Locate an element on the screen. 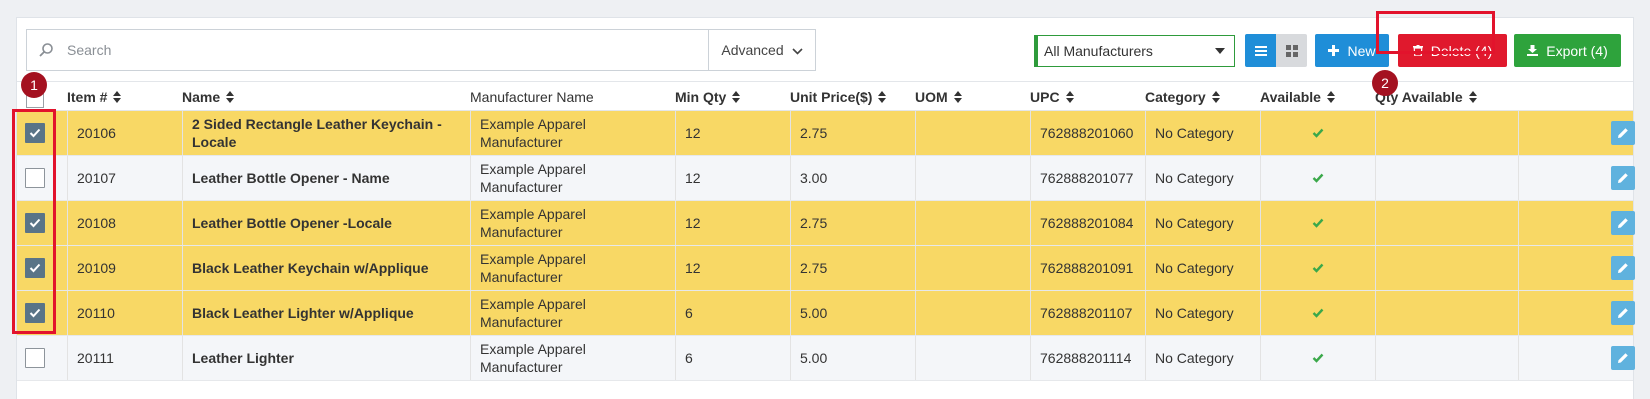 Image resolution: width=1650 pixels, height=399 pixels. delete-highlight-box is located at coordinates (1435, 32).